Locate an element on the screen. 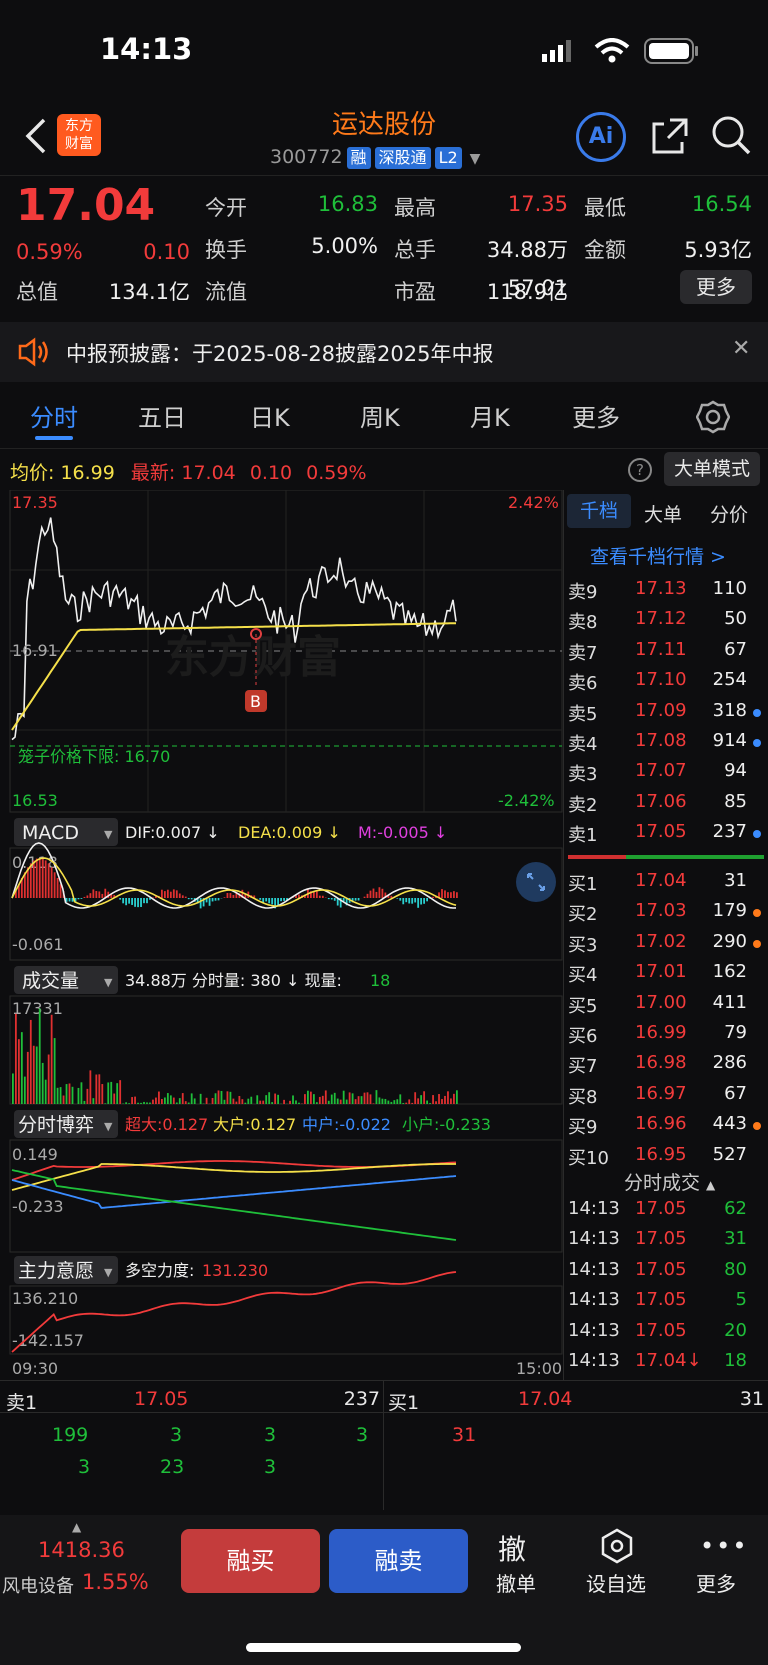 The image size is (768, 1665). bid-row: 买6 16.99 79 is located at coordinates (665, 1037).